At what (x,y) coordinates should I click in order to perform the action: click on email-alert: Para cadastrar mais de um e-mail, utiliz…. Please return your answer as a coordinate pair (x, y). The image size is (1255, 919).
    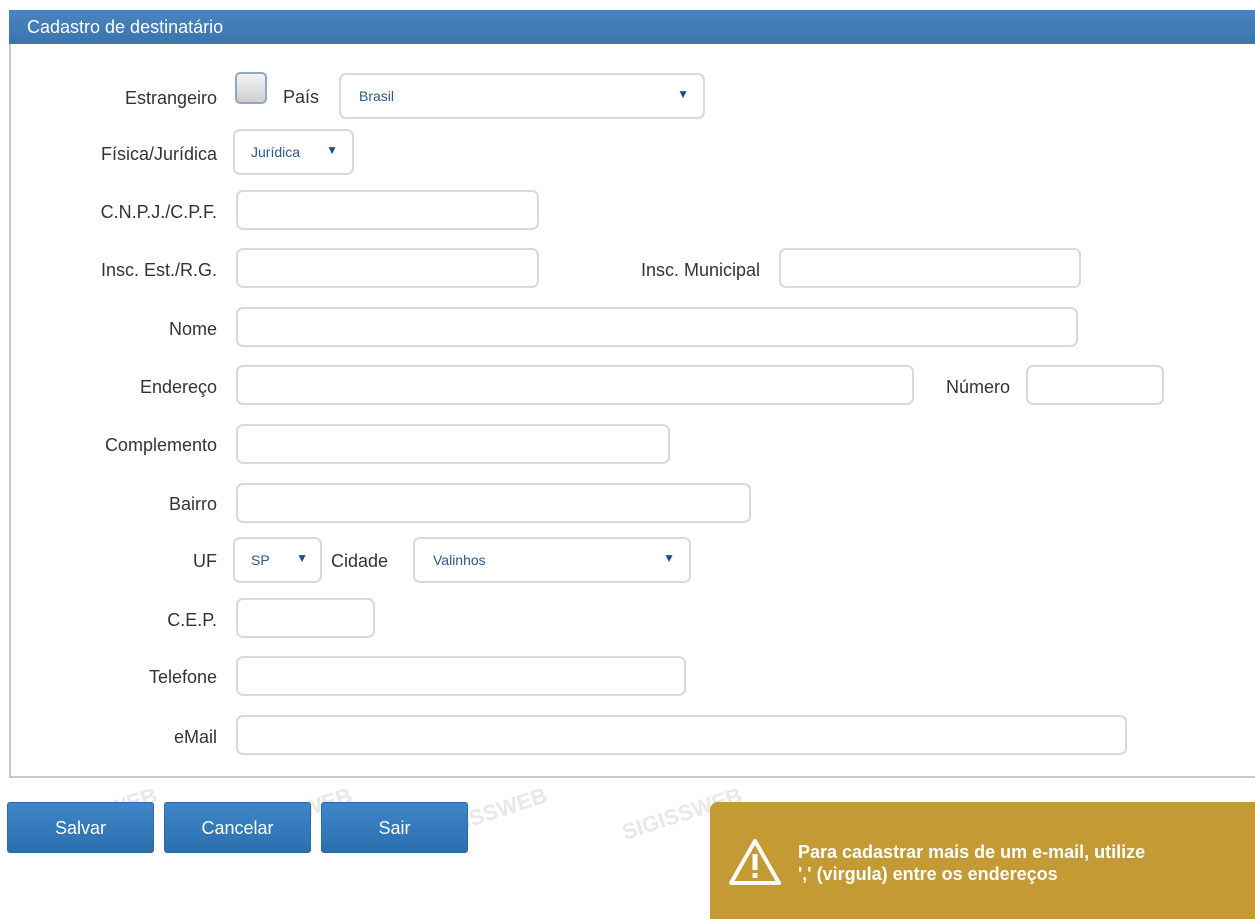
    Looking at the image, I should click on (982, 860).